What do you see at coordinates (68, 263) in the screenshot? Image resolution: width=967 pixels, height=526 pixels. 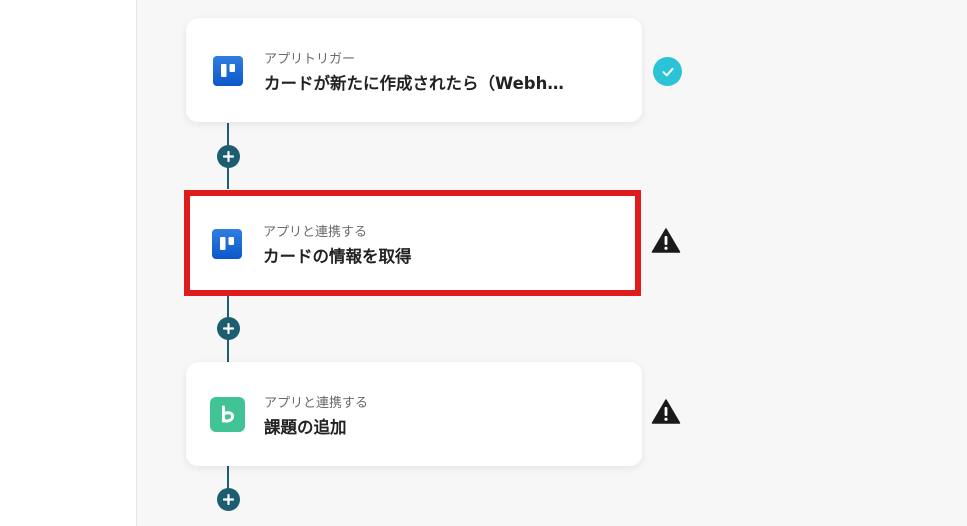 I see `left-panel` at bounding box center [68, 263].